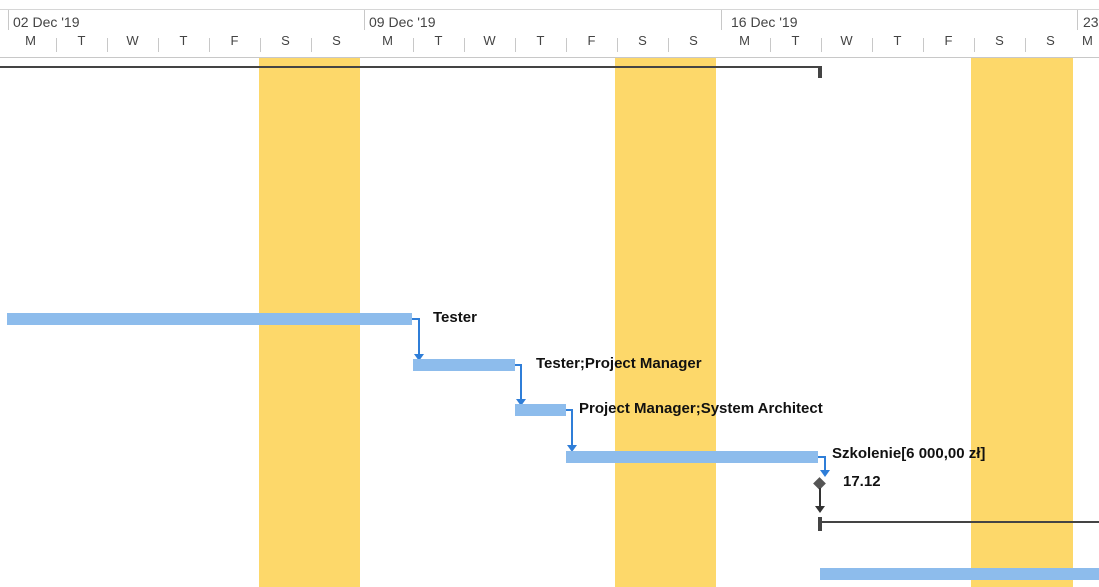  What do you see at coordinates (1091, 22) in the screenshot?
I see `week-label: 23` at bounding box center [1091, 22].